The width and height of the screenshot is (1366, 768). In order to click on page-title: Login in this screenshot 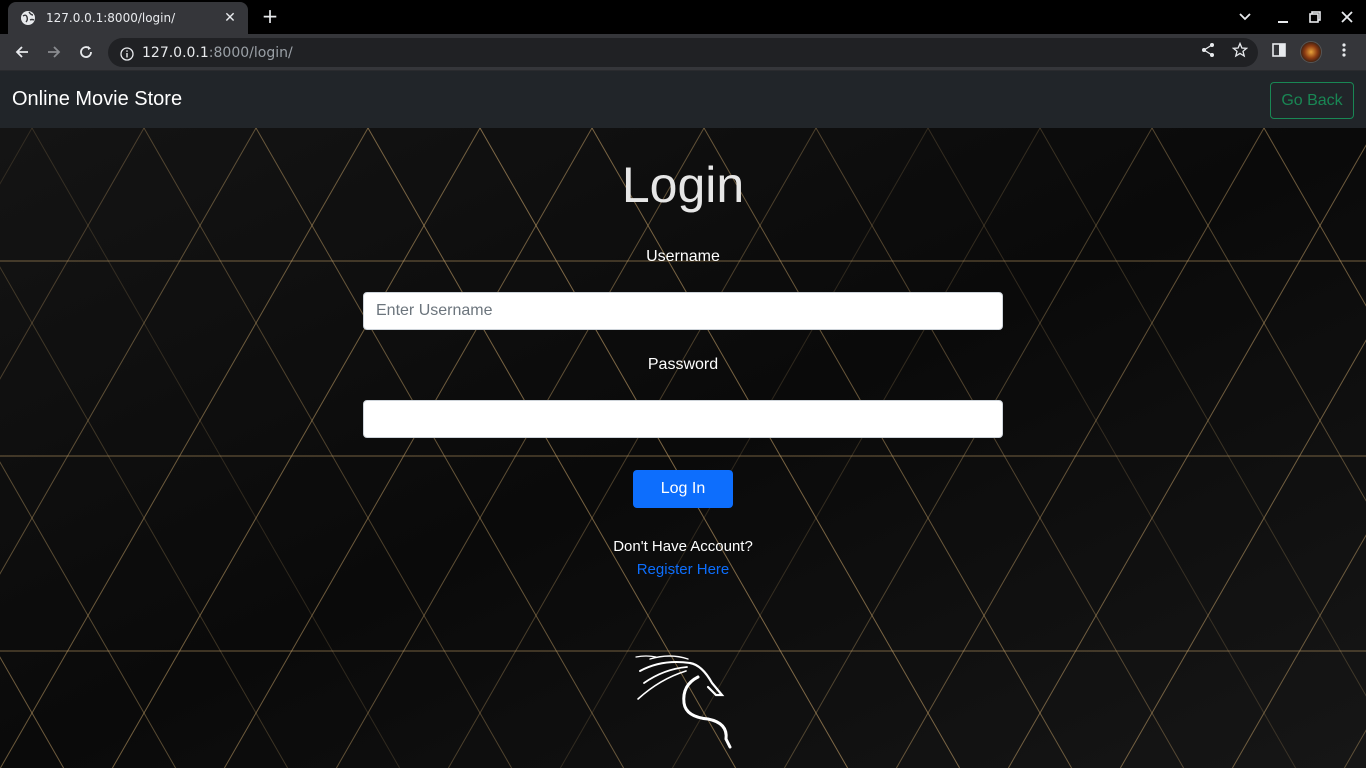, I will do `click(683, 185)`.